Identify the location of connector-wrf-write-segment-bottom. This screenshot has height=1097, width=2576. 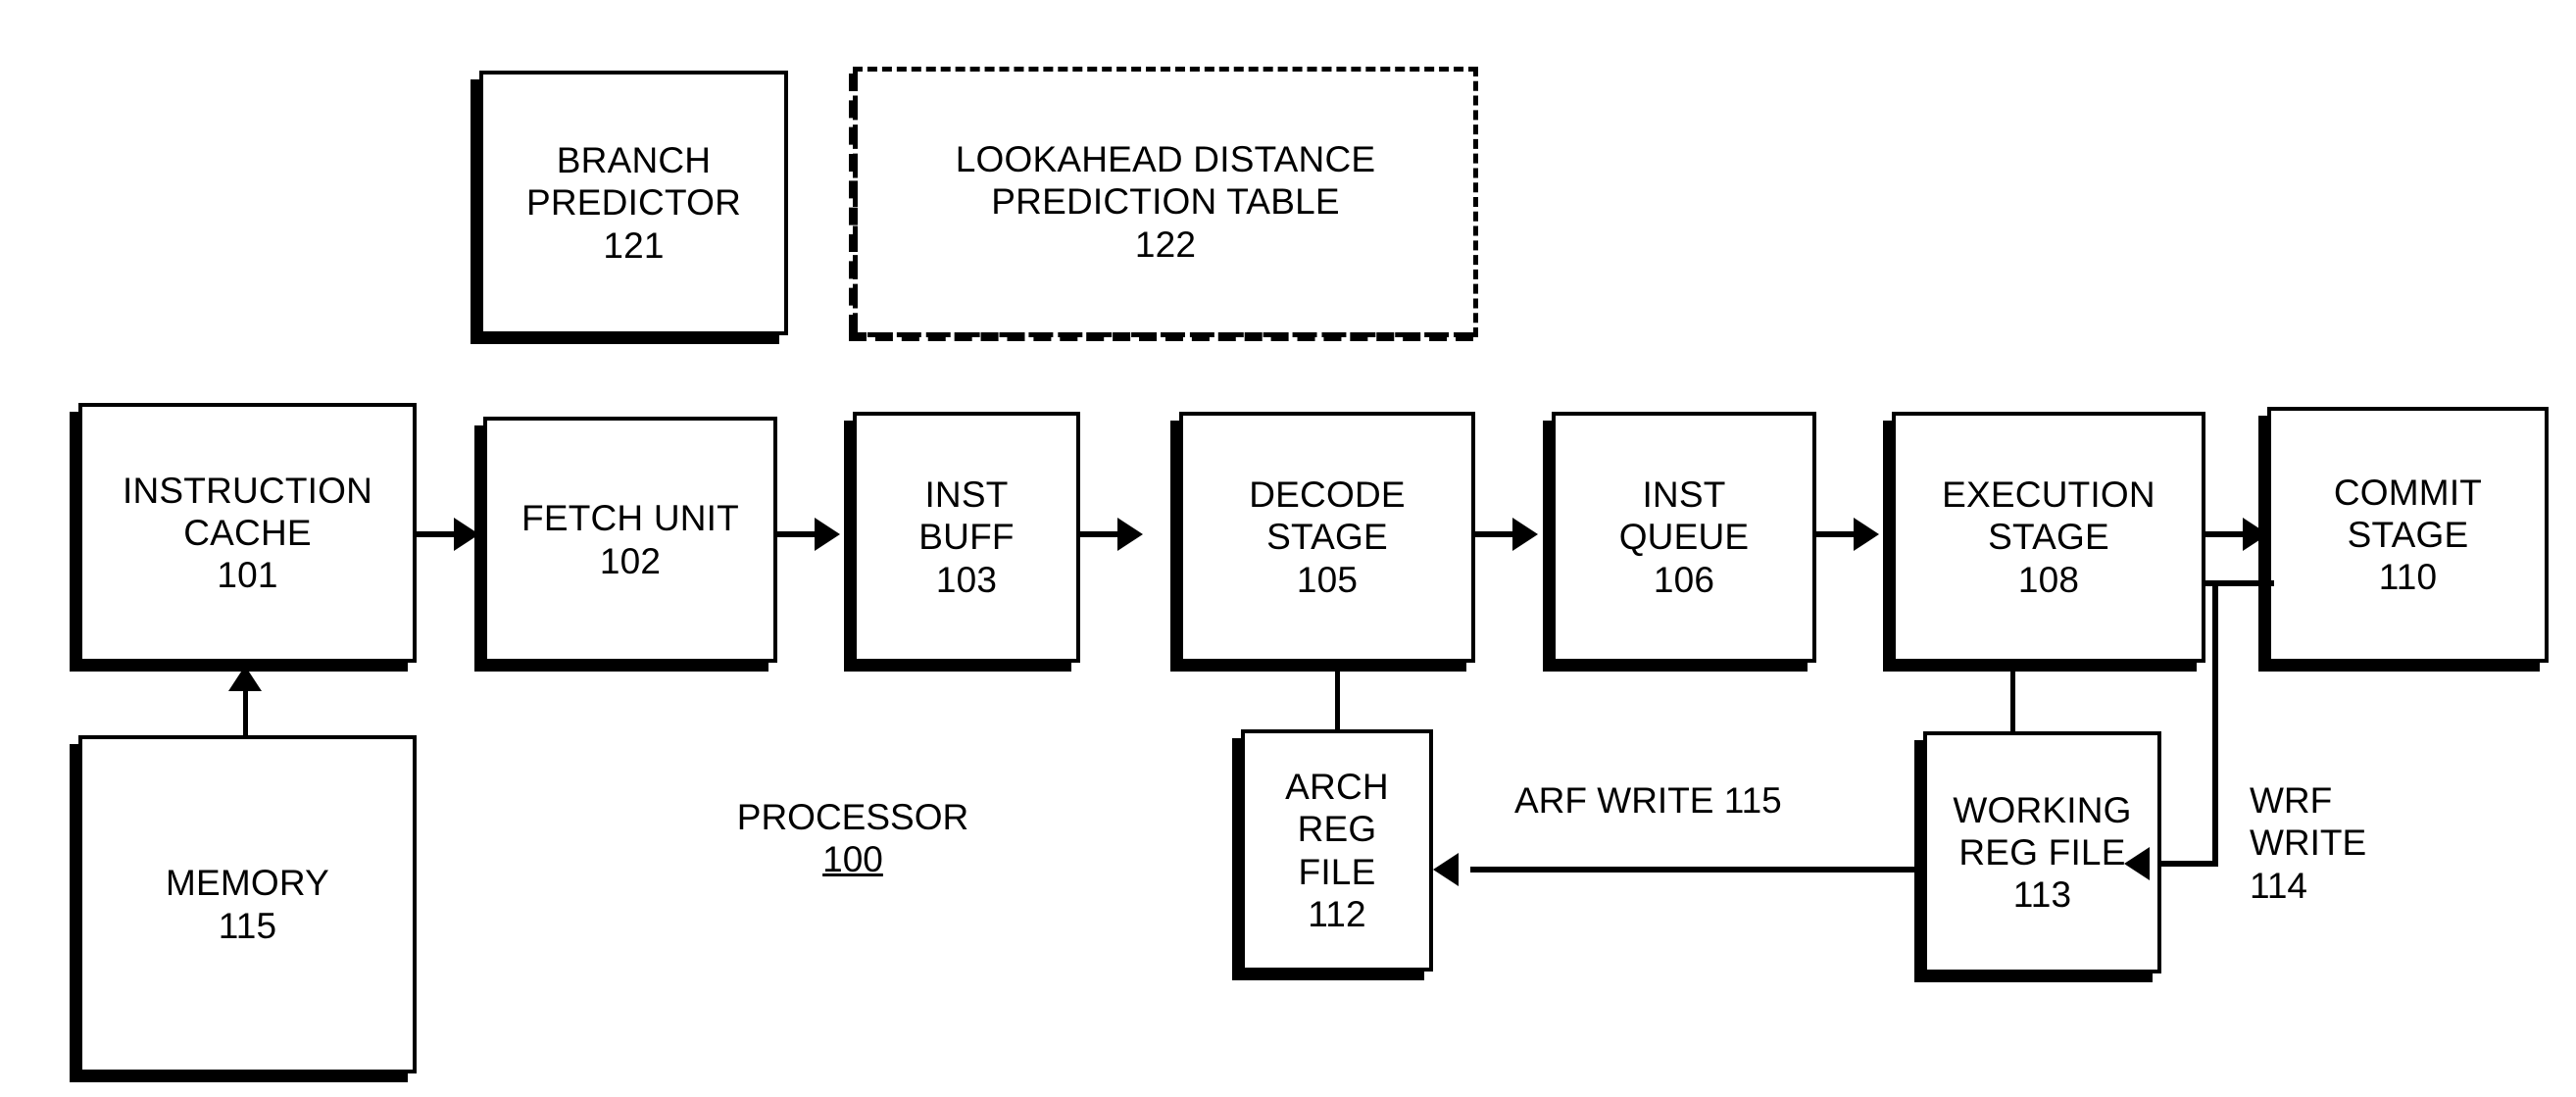
(2189, 864).